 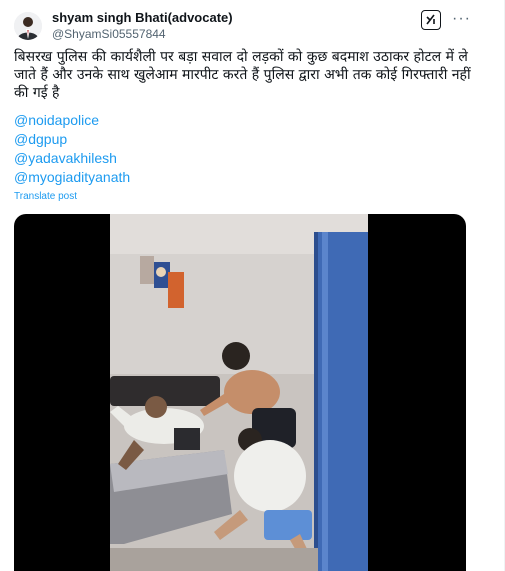 What do you see at coordinates (142, 17) in the screenshot?
I see `author-name: shyam singh Bhati(advocate)` at bounding box center [142, 17].